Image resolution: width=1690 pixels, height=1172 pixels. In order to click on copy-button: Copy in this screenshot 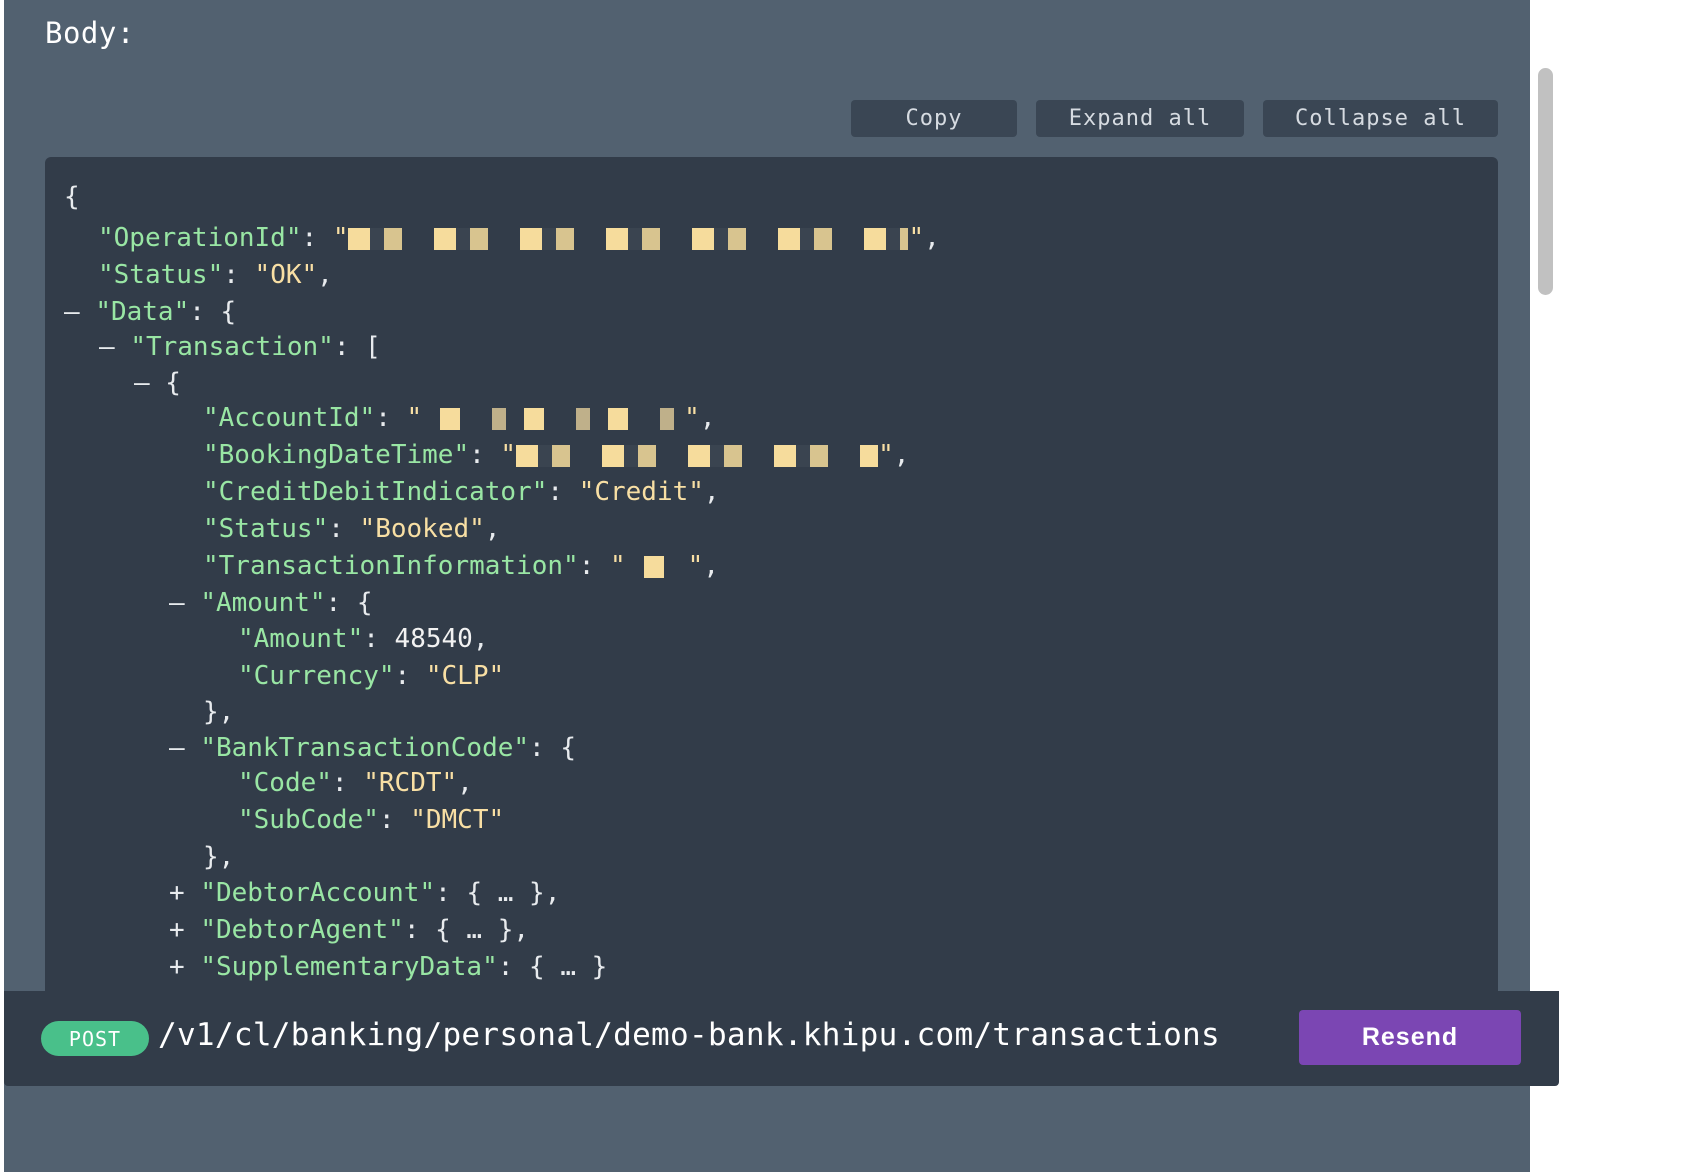, I will do `click(934, 118)`.